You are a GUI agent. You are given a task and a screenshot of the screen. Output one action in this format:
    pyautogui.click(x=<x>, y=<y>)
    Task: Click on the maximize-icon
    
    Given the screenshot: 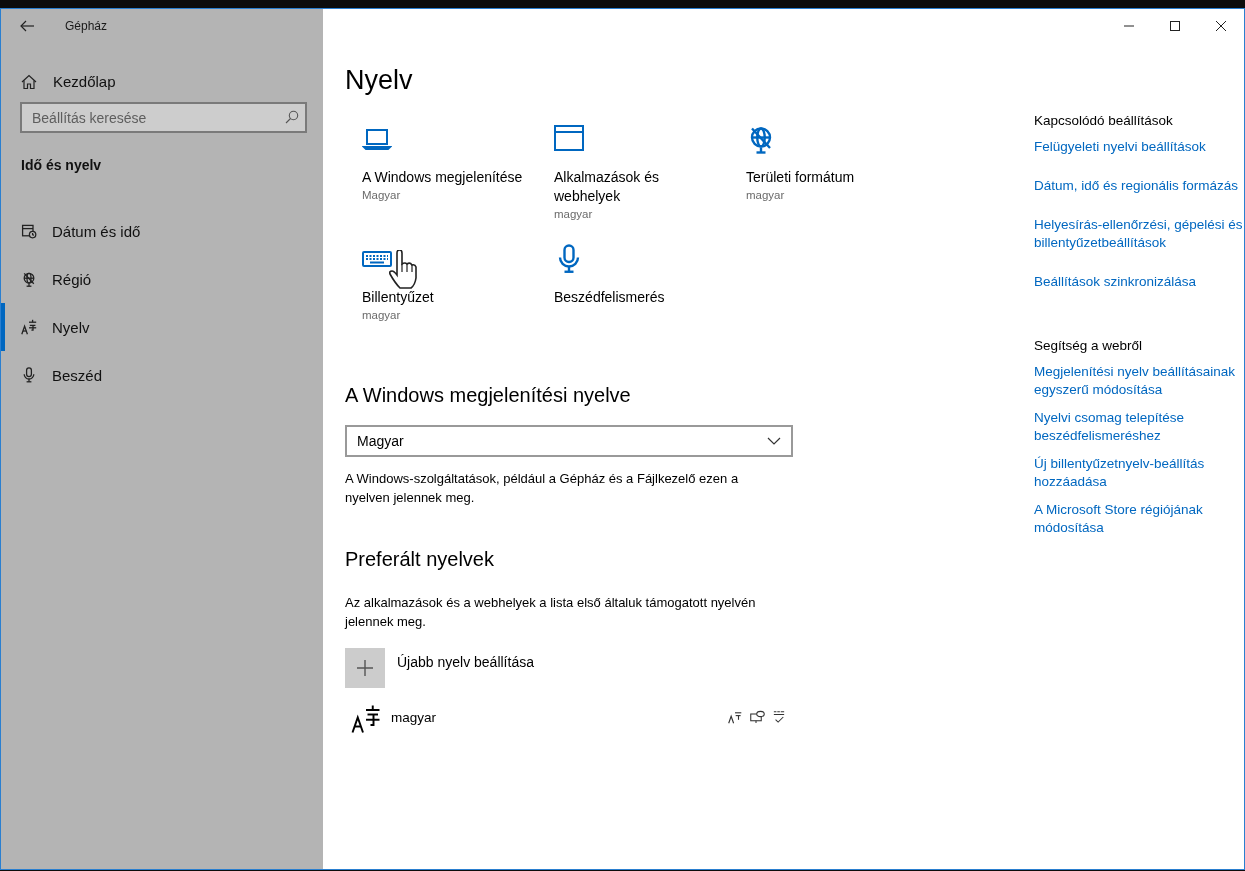 What is the action you would take?
    pyautogui.click(x=1175, y=26)
    